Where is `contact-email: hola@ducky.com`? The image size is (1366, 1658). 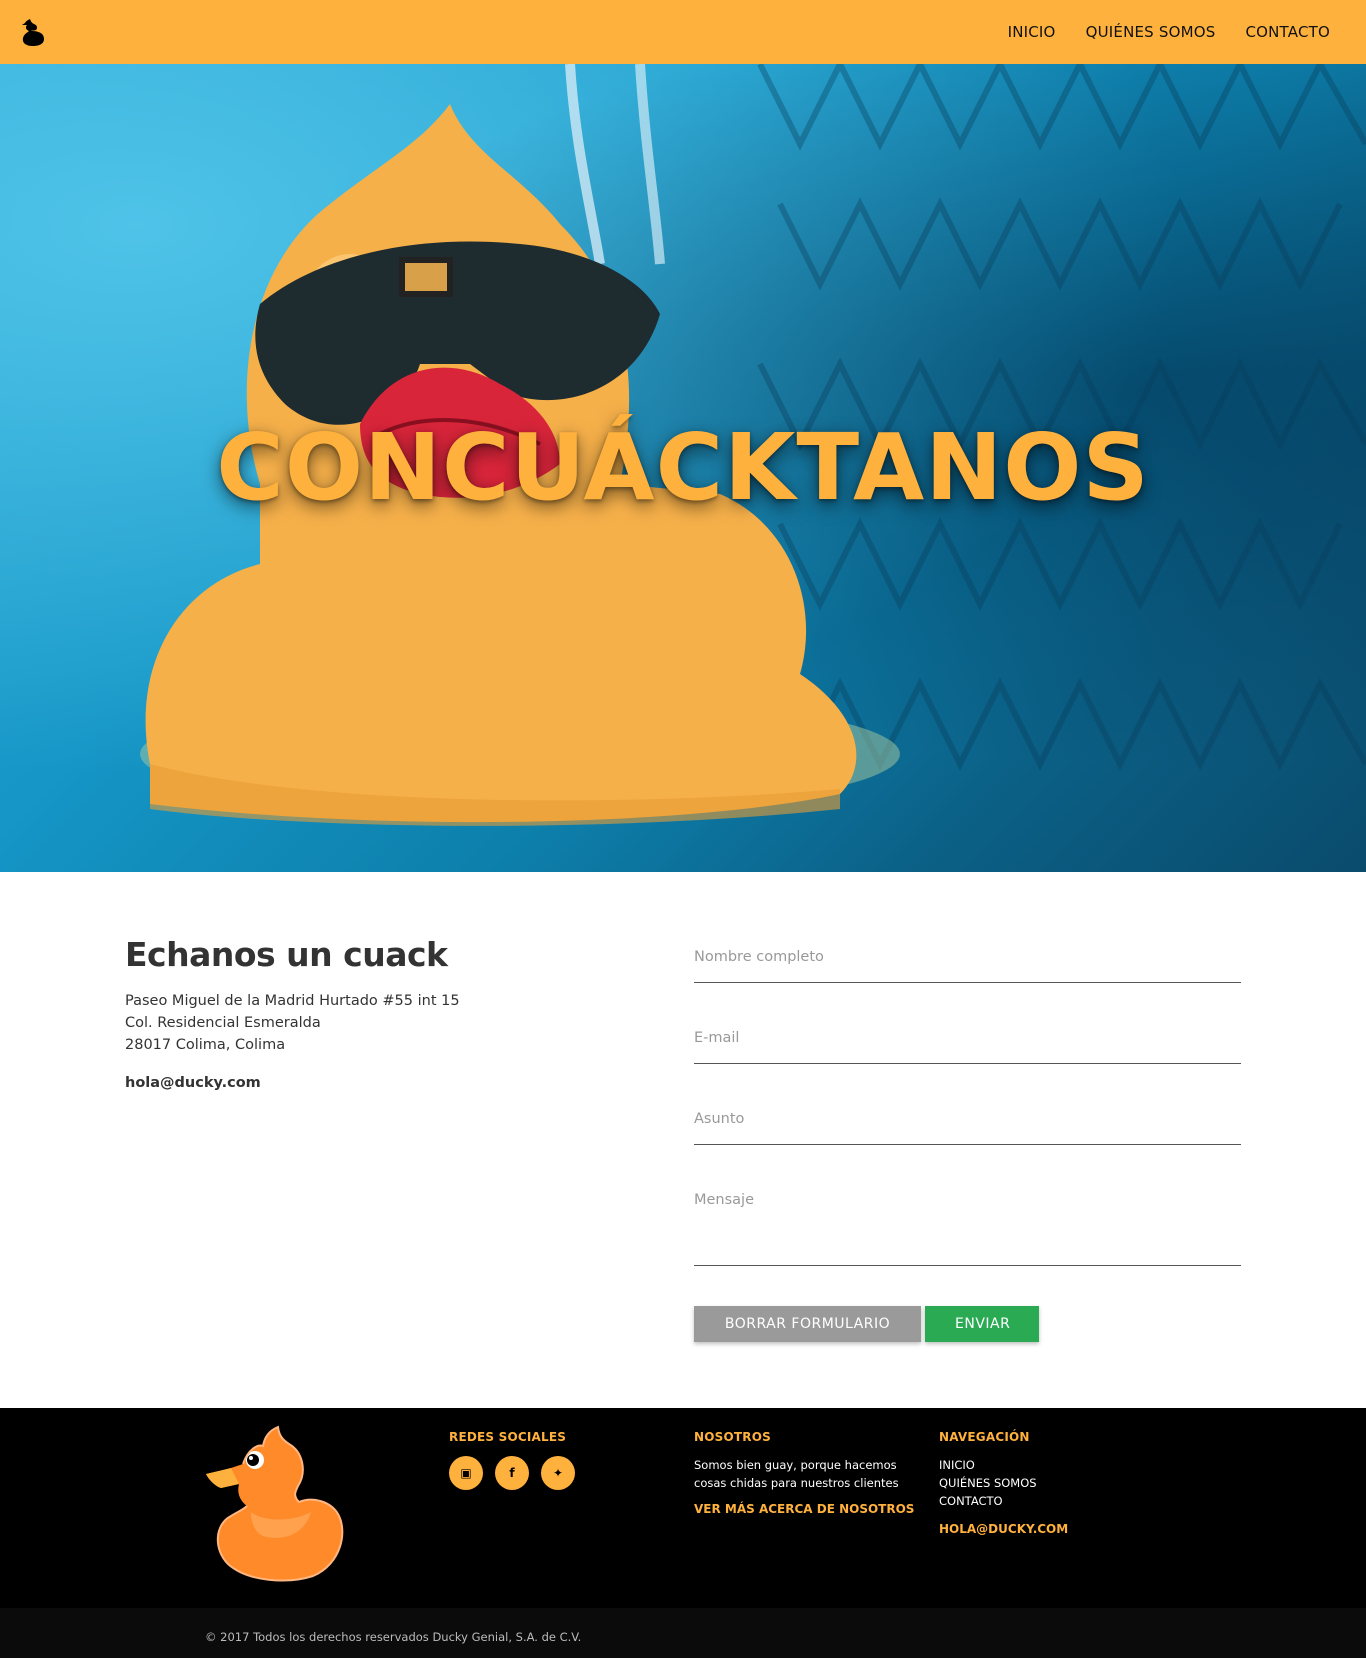
contact-email: hola@ducky.com is located at coordinates (350, 1083).